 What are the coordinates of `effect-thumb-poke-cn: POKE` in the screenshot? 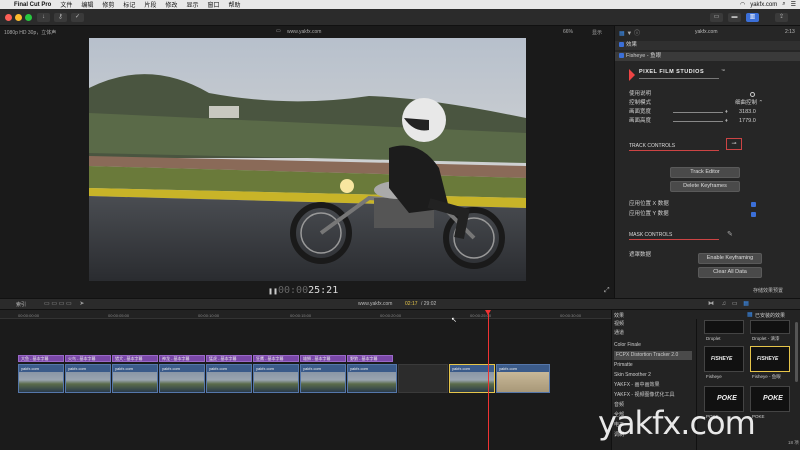 It's located at (770, 399).